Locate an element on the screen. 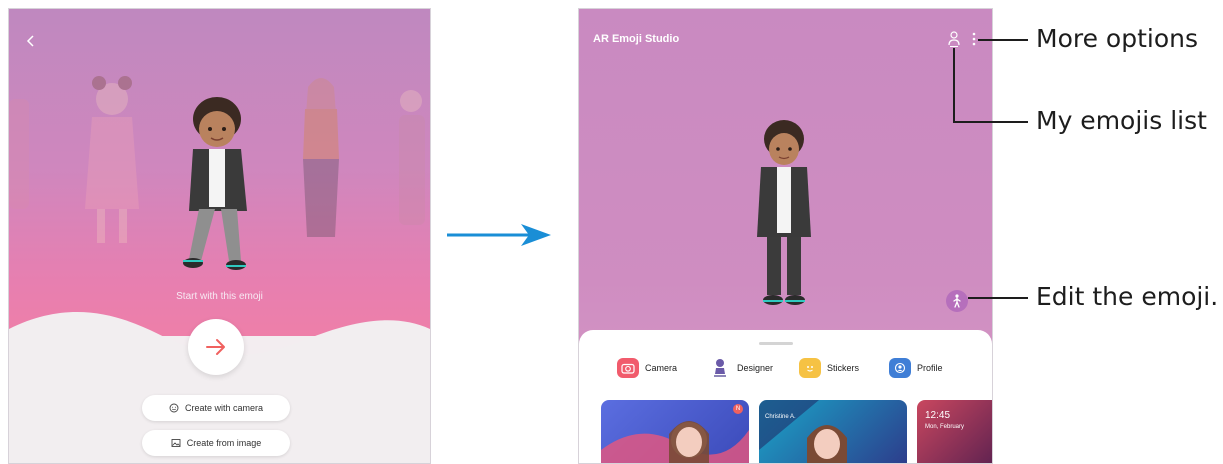 Image resolution: width=1223 pixels, height=464 pixels. caller-name: Christine A. is located at coordinates (780, 417).